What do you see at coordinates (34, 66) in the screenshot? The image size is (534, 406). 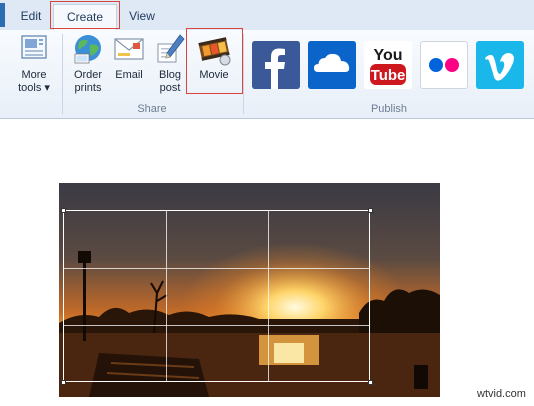 I see `more-tools-button: More tools ▾` at bounding box center [34, 66].